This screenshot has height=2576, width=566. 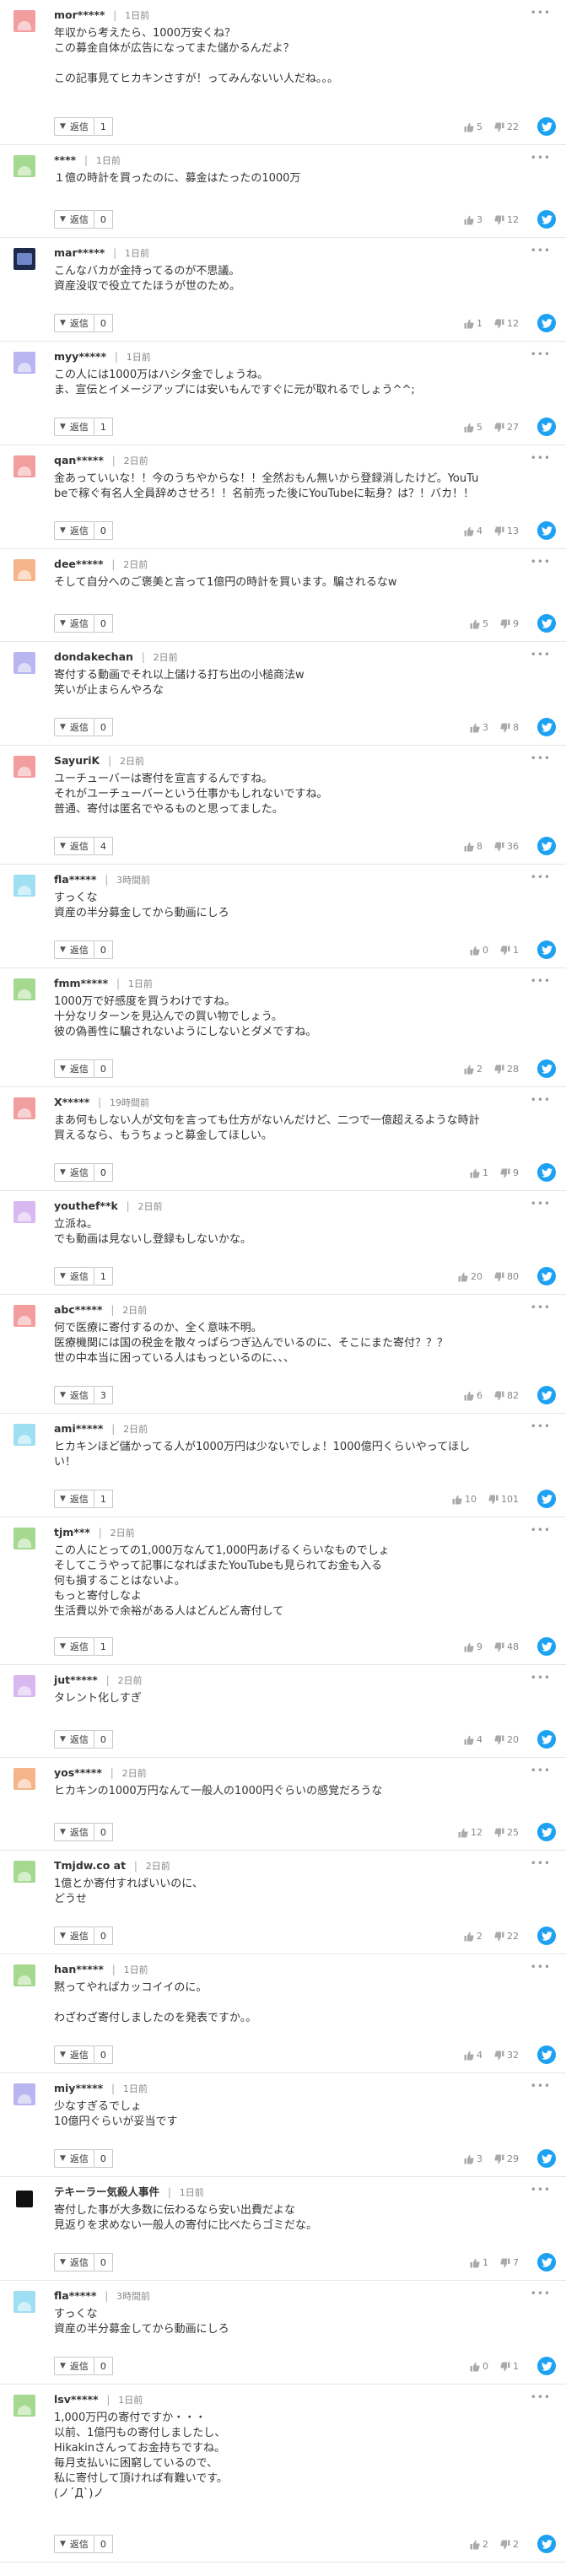 I want to click on like-button: 2, so click(x=473, y=1069).